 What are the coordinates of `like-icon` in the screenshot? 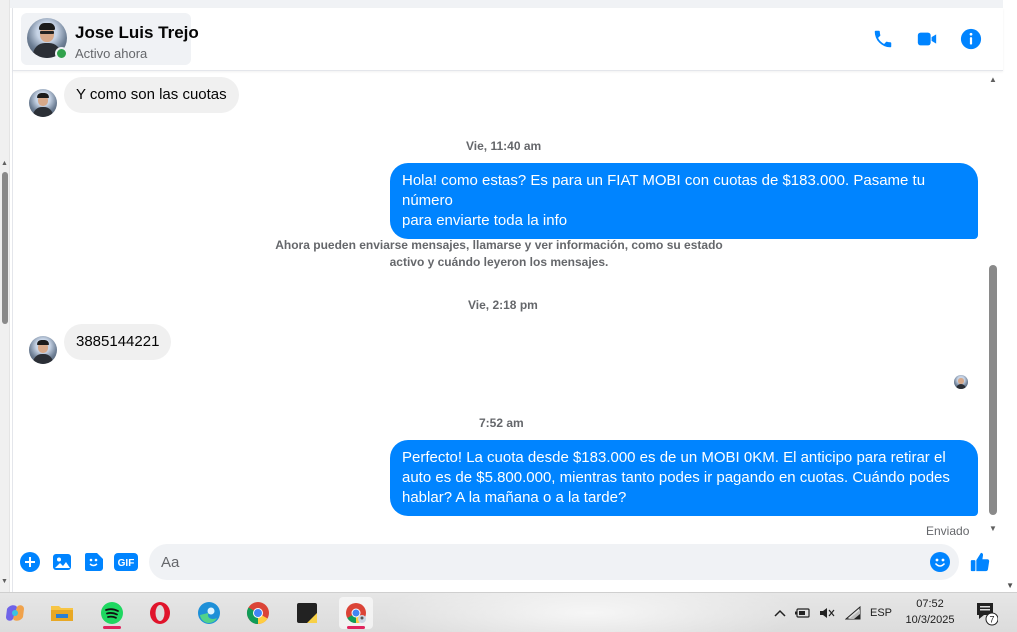 It's located at (980, 562).